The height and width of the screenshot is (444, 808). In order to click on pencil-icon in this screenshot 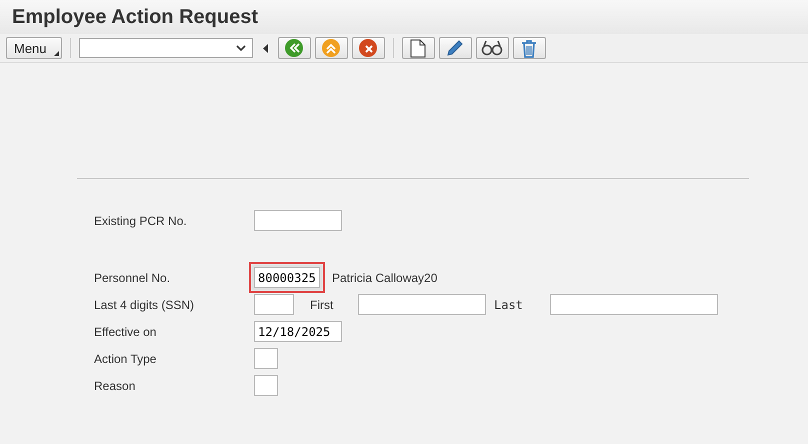, I will do `click(455, 48)`.